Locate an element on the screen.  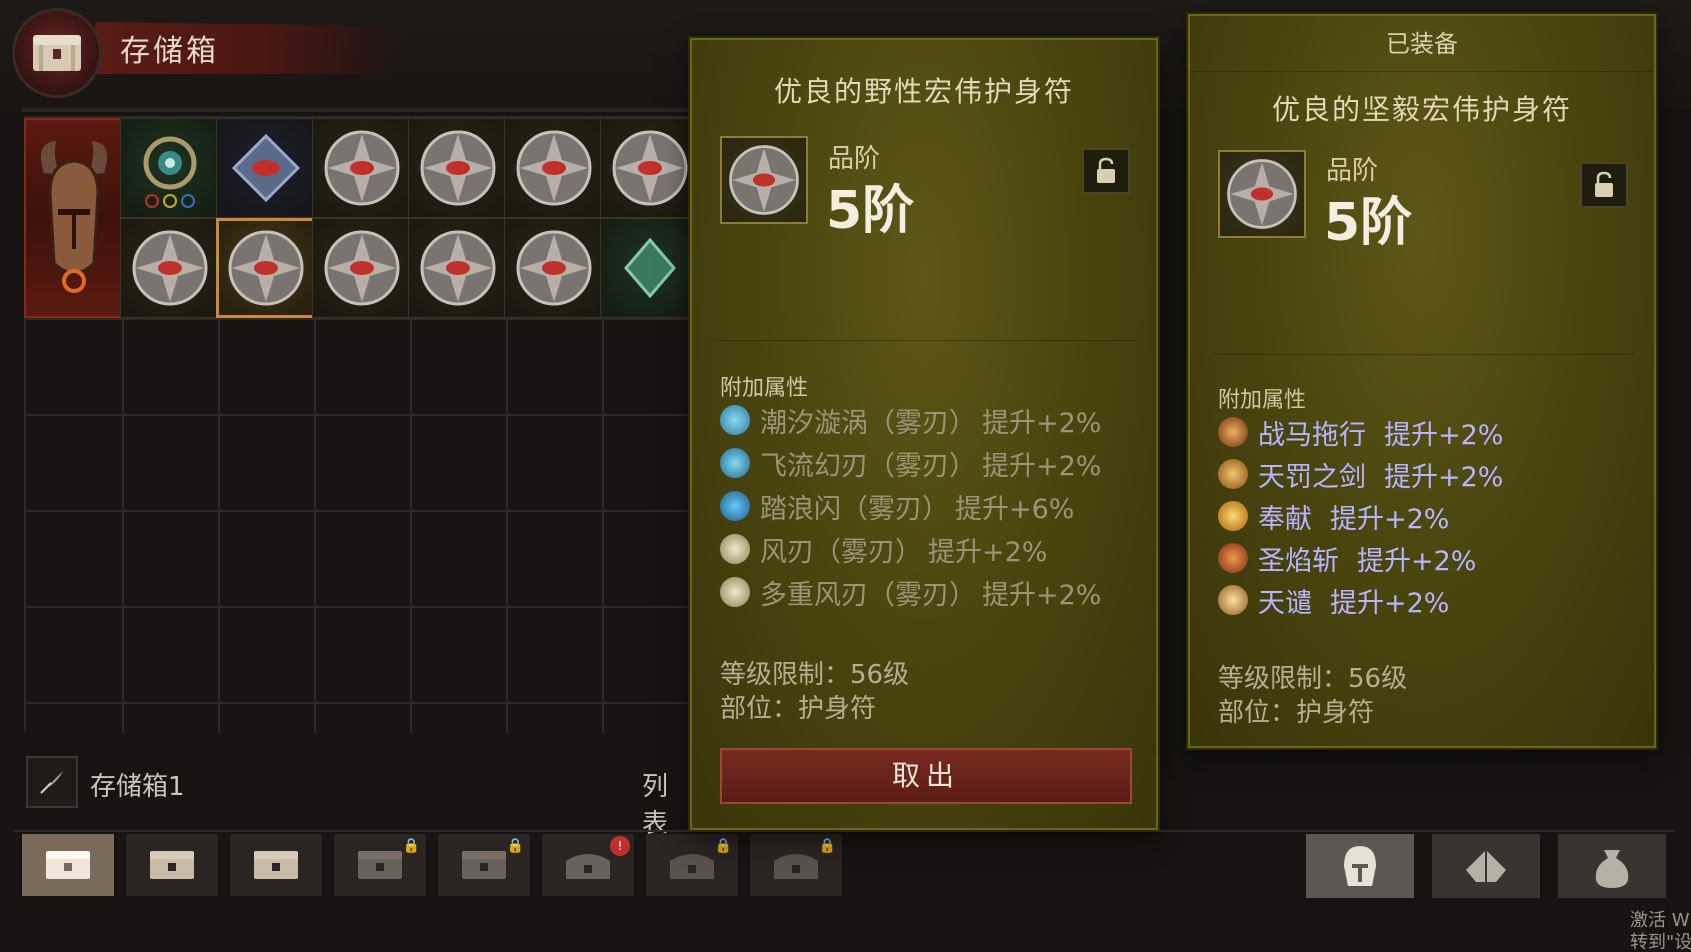
diamond-amulet-icon is located at coordinates (266, 168).